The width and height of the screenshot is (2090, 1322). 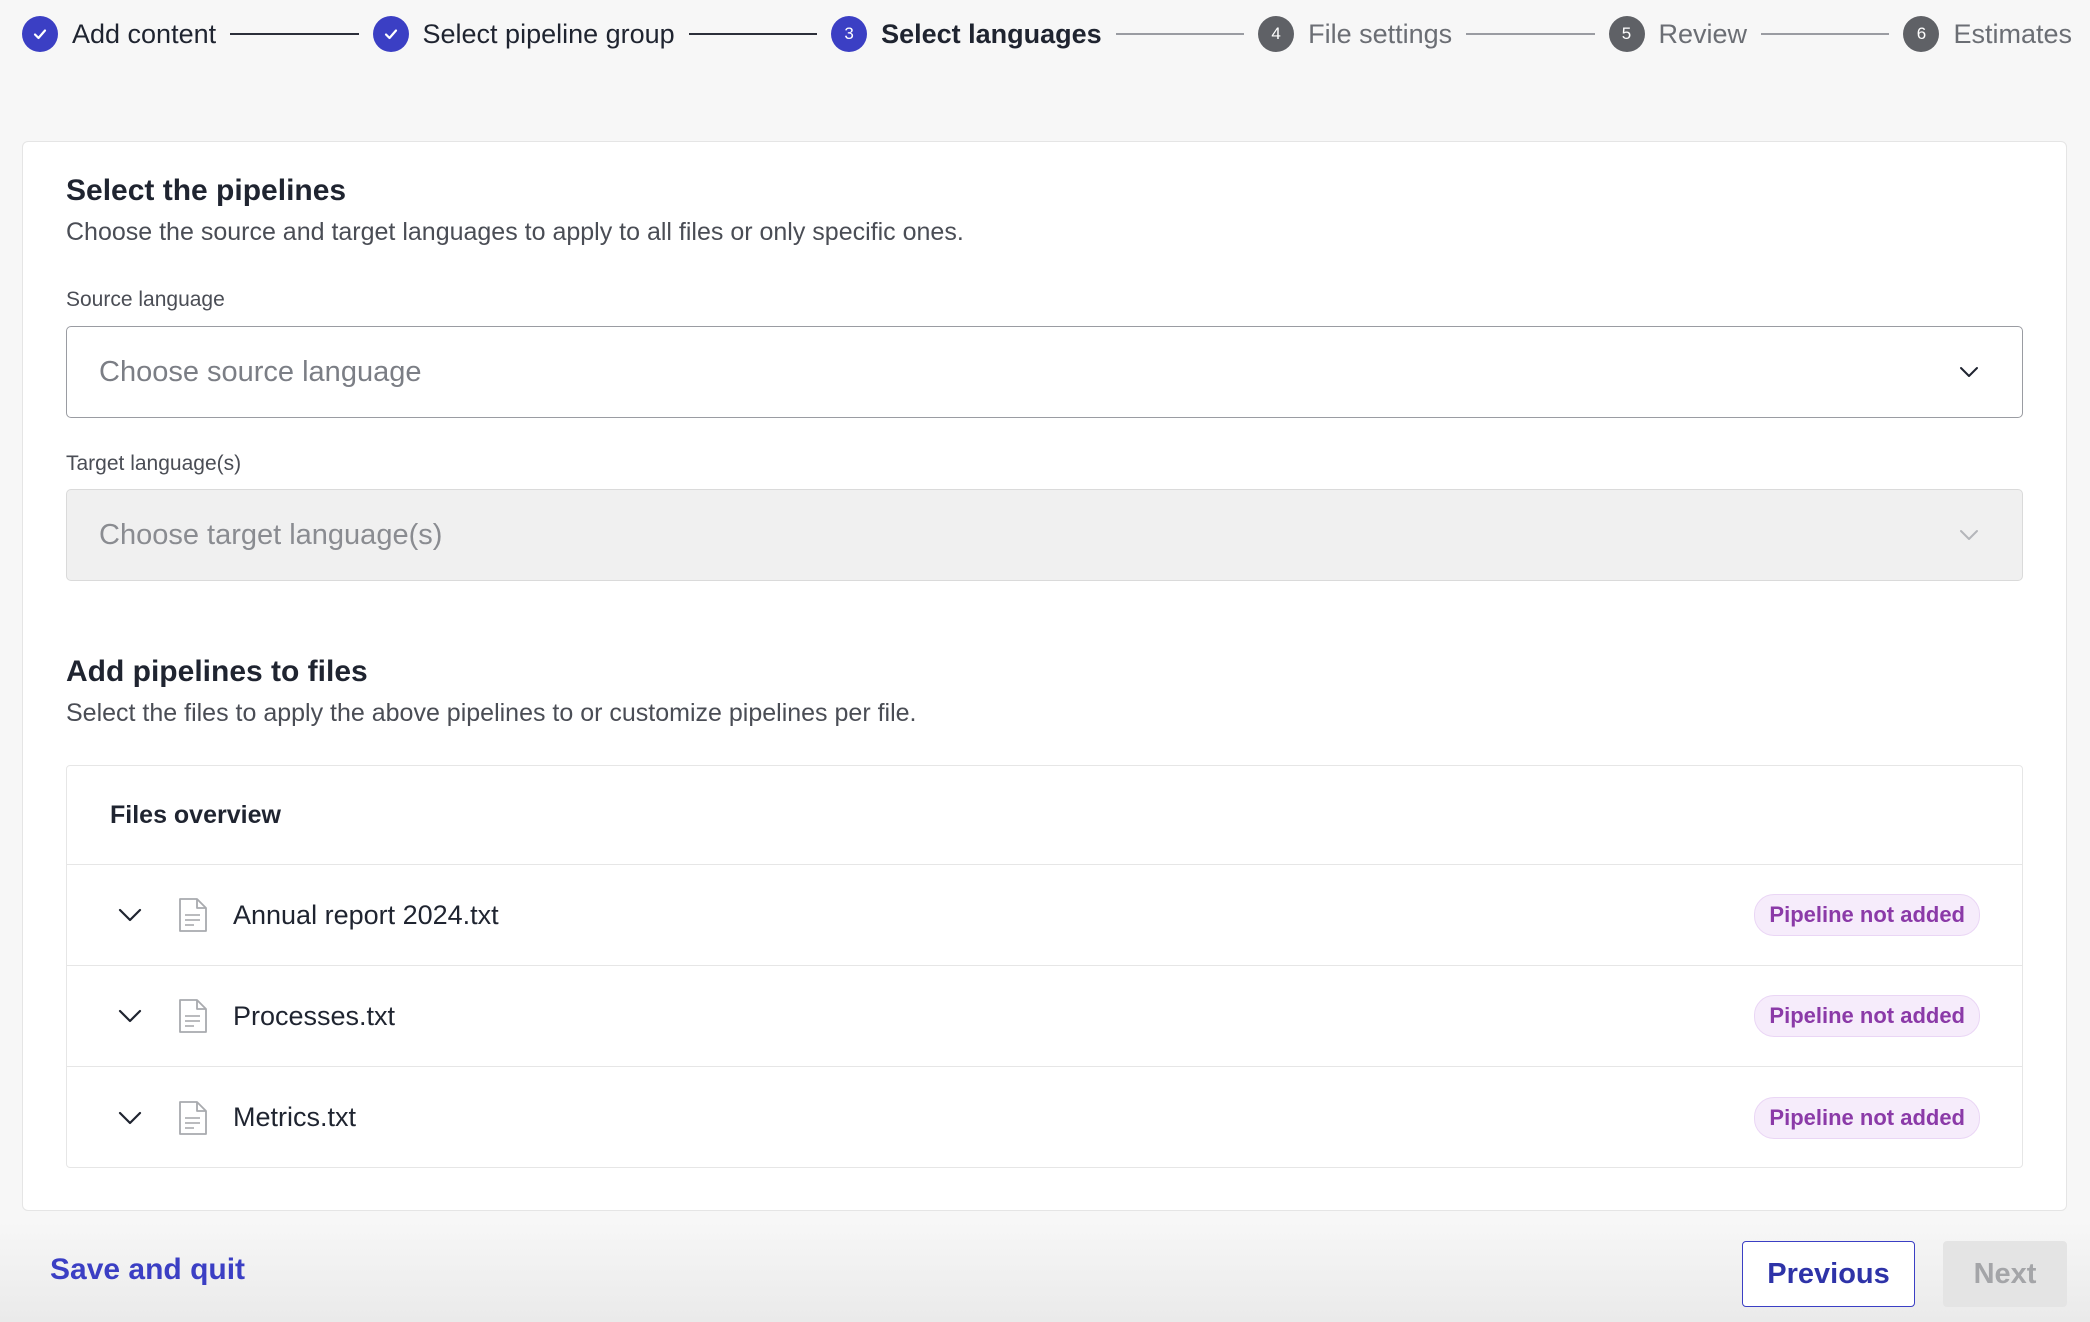 I want to click on files-overview-header: Files overview, so click(x=1044, y=815).